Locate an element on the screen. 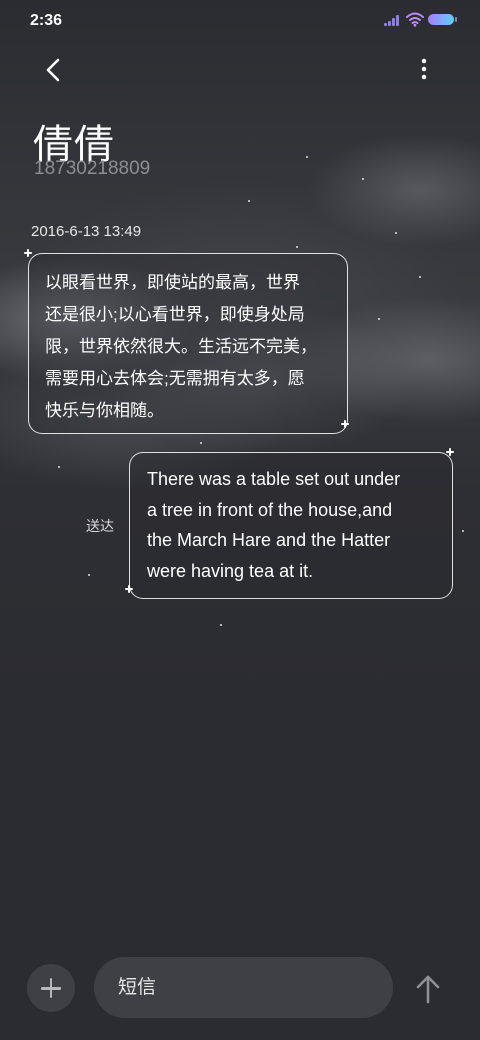 This screenshot has width=480, height=1040. send-button is located at coordinates (428, 989).